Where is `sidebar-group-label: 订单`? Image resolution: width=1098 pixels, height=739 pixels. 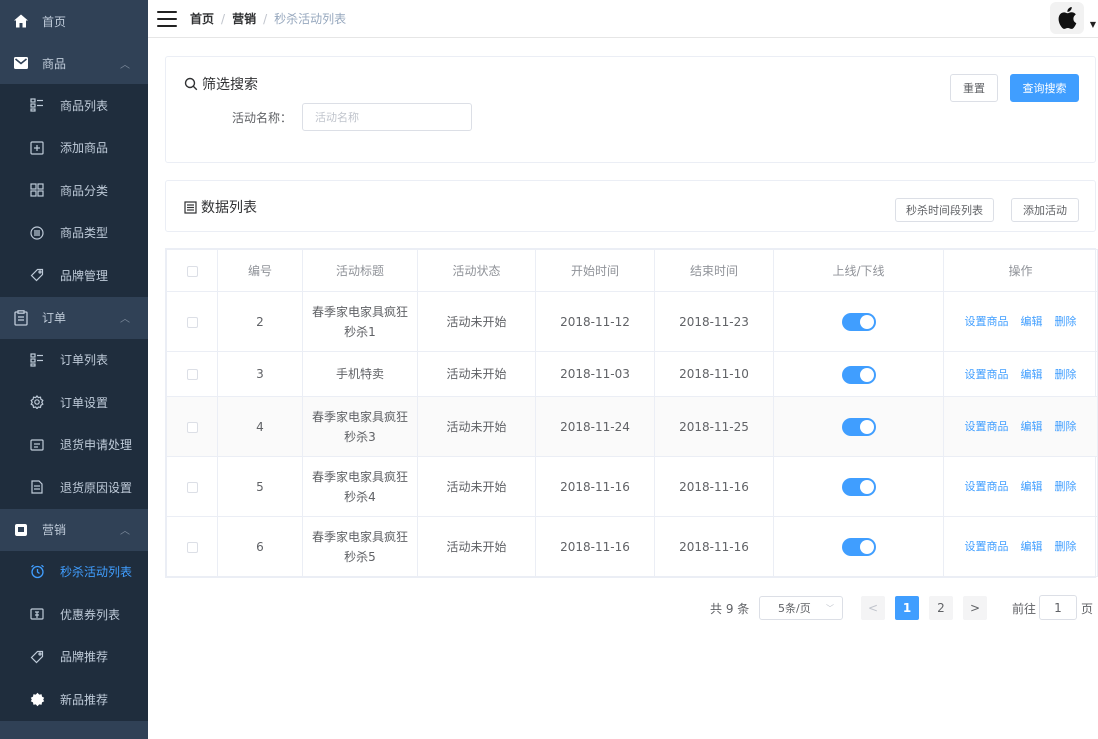
sidebar-group-label: 订单 is located at coordinates (54, 318).